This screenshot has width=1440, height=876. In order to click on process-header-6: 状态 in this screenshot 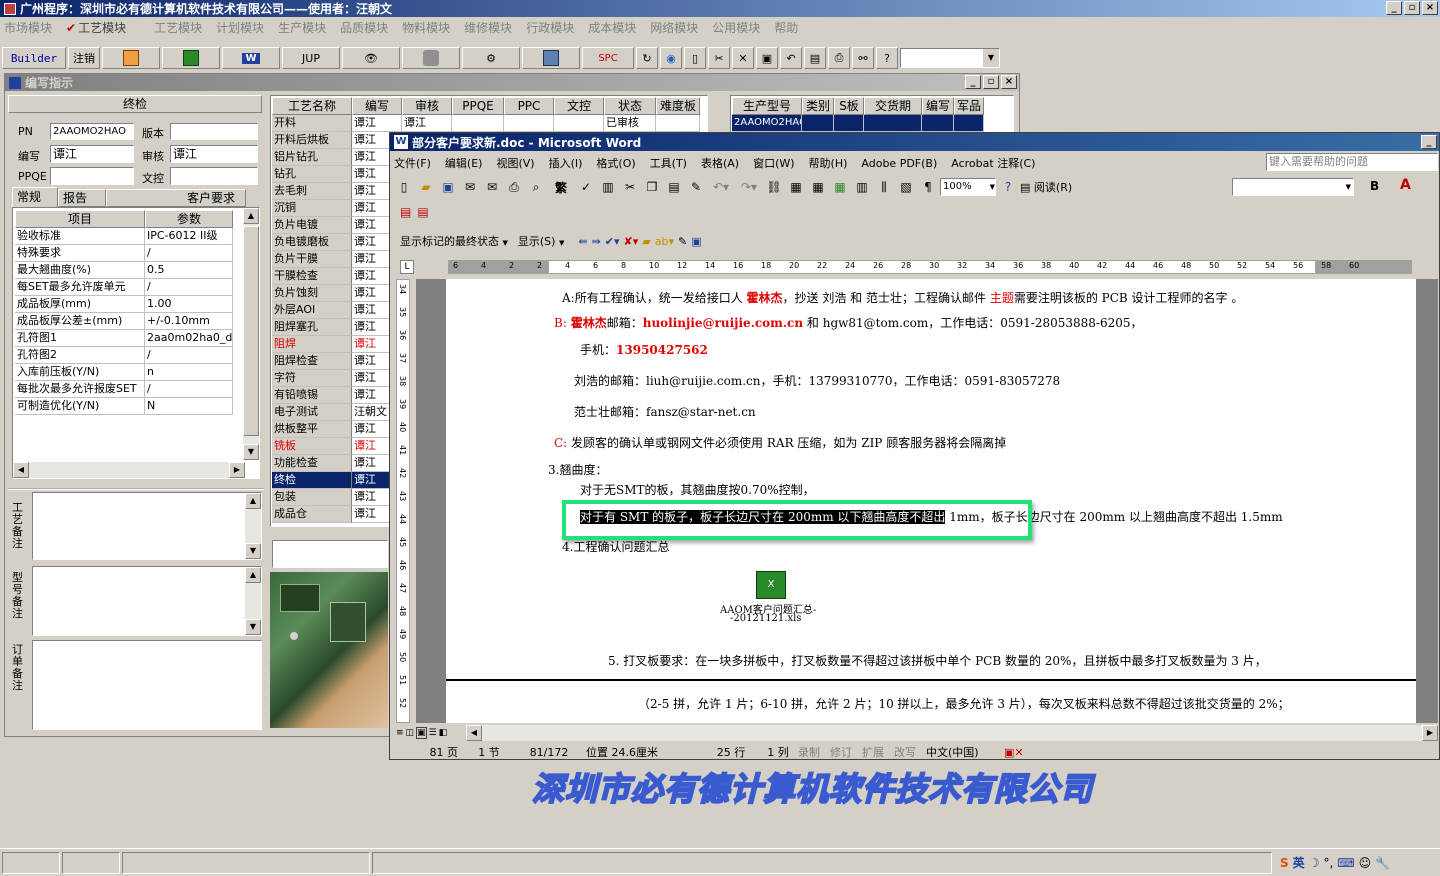, I will do `click(630, 106)`.